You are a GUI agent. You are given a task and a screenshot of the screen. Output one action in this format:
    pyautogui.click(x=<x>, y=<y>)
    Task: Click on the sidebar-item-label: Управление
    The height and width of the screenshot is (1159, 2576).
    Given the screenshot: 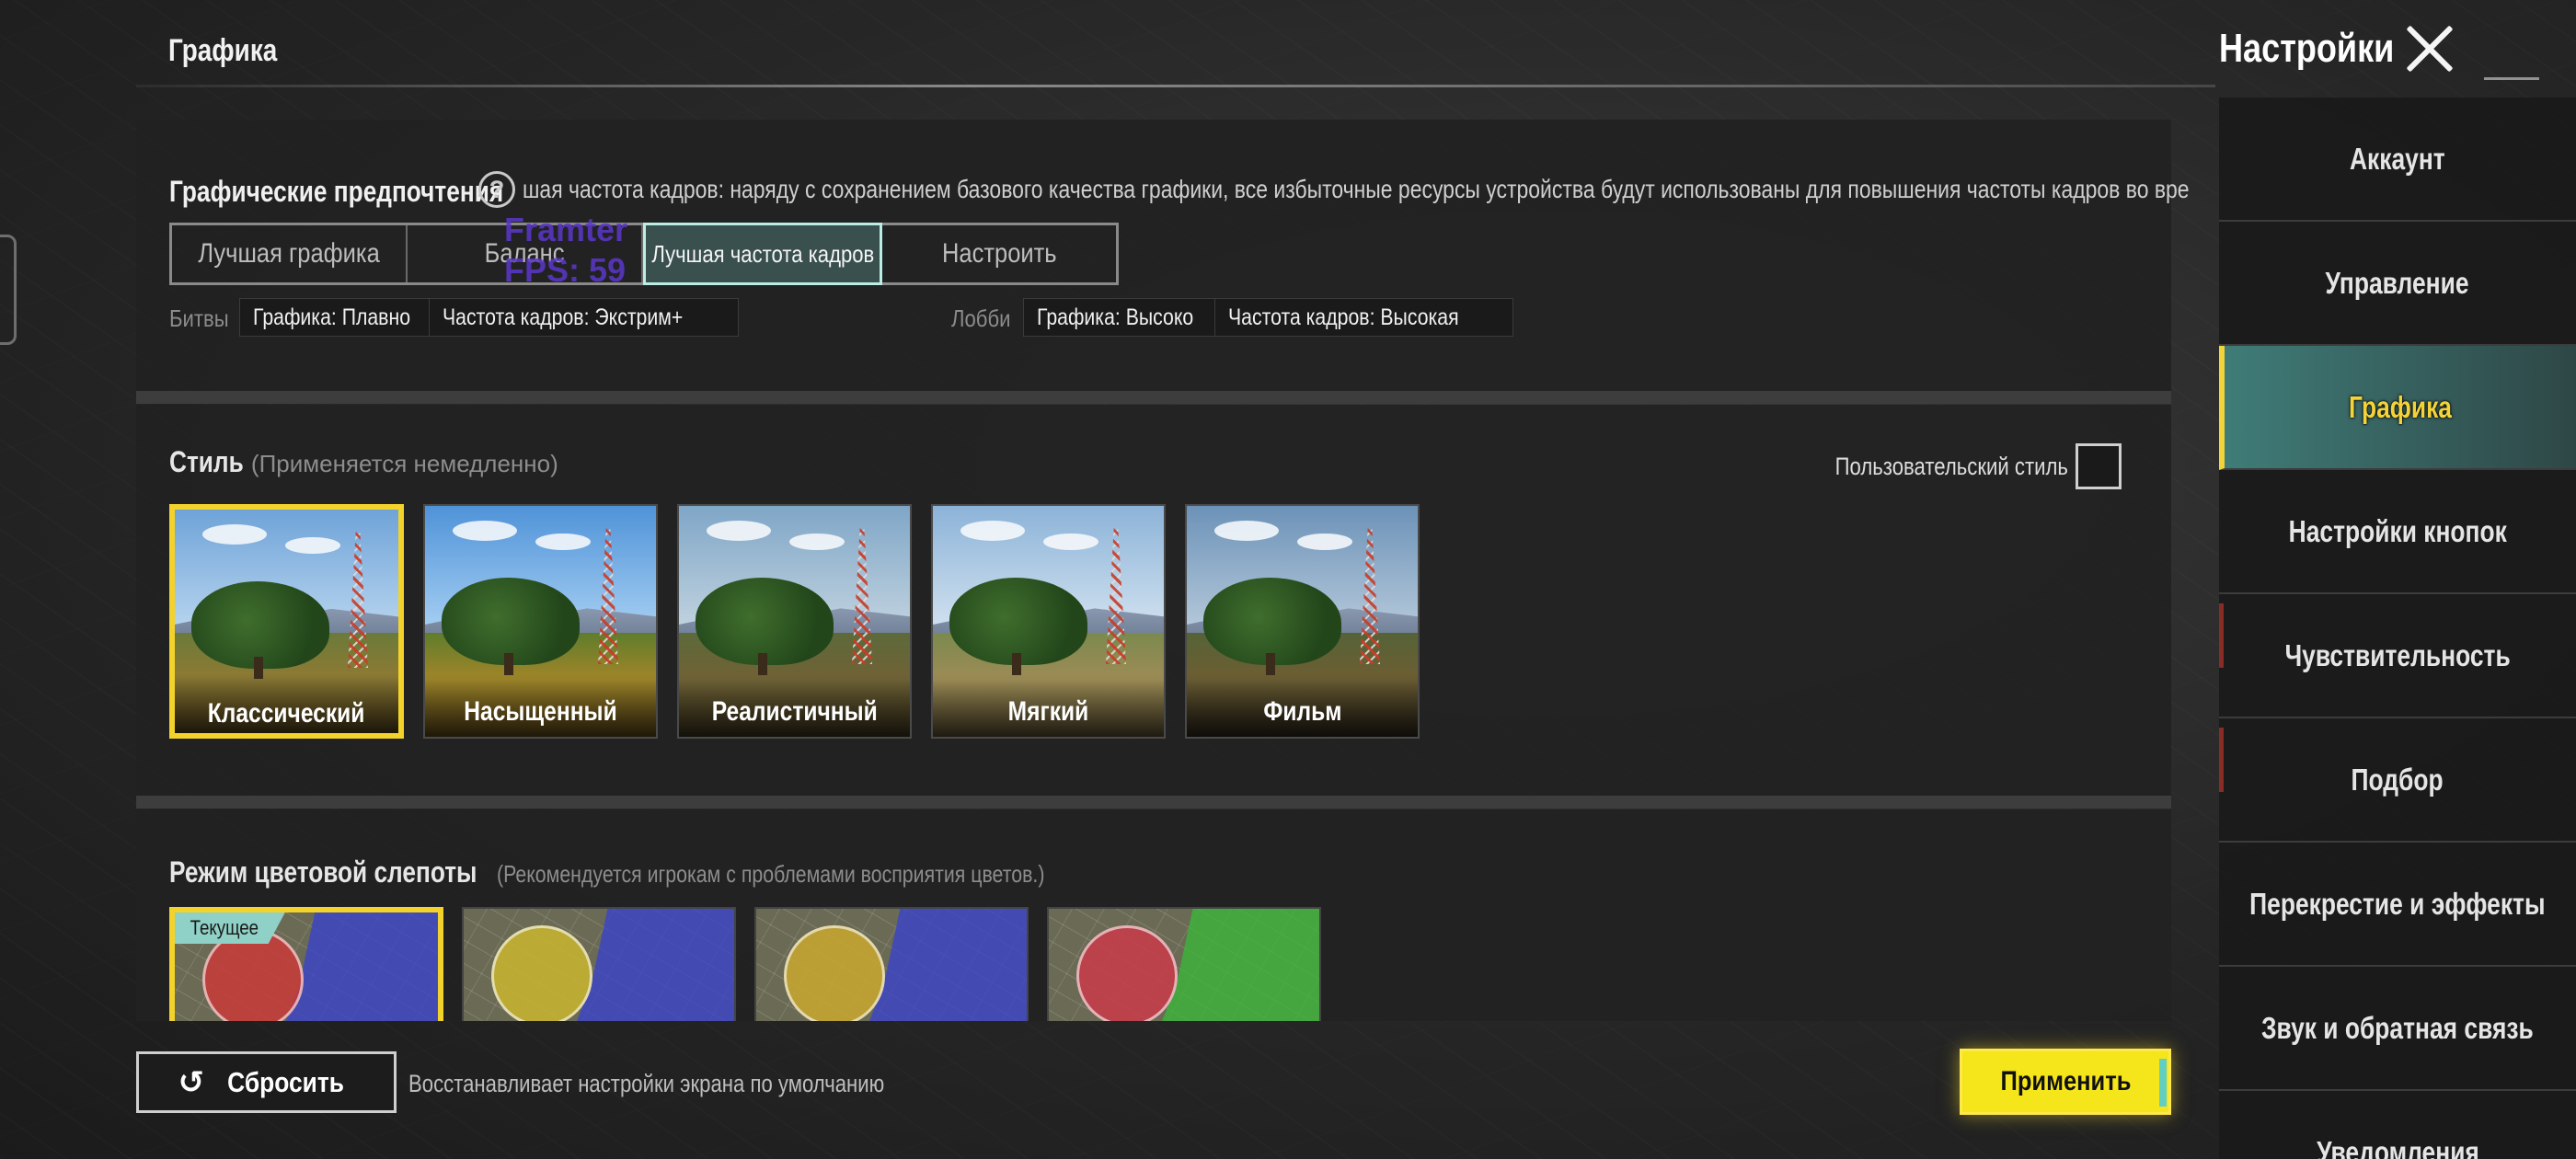 What is the action you would take?
    pyautogui.click(x=2397, y=282)
    